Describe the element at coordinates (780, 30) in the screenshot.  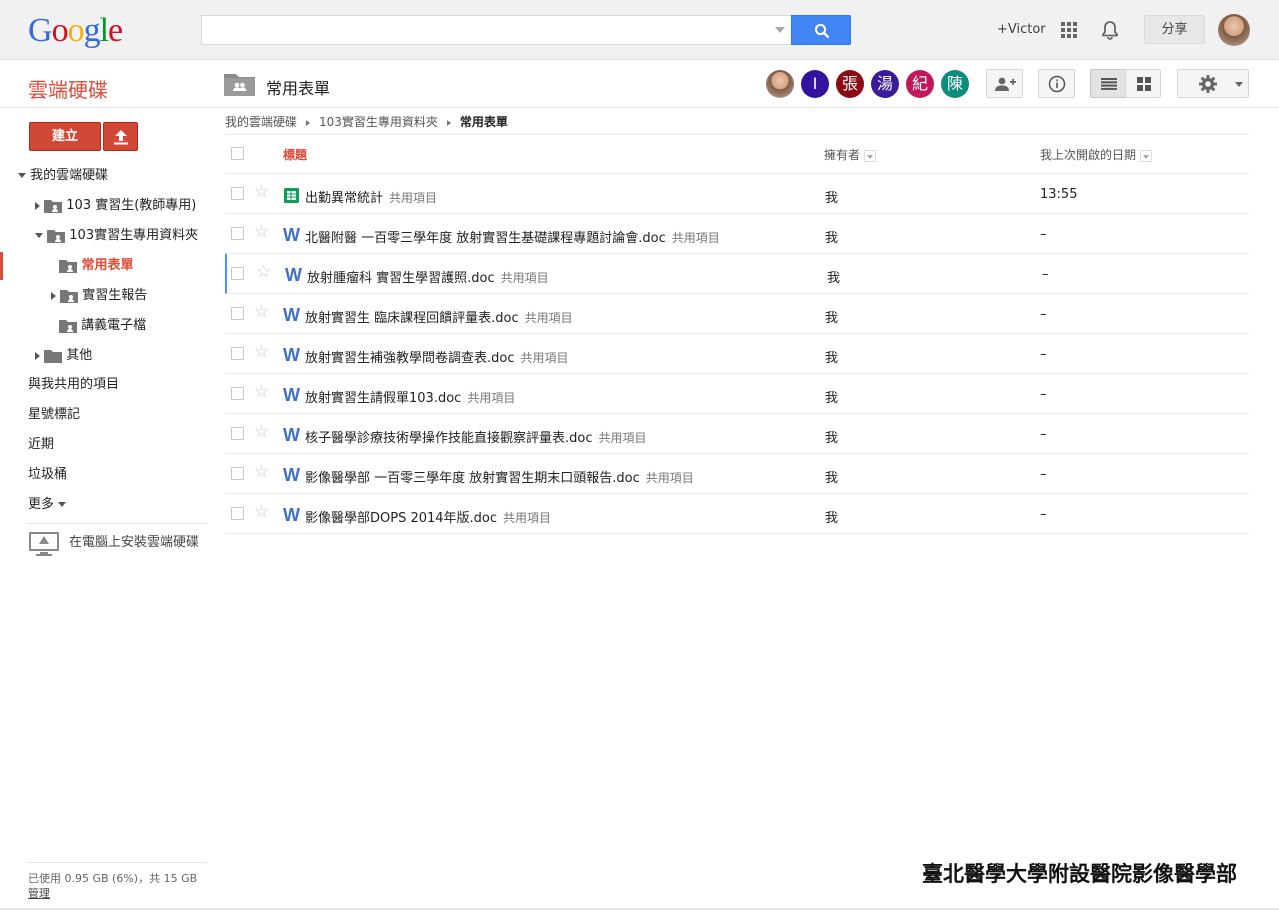
I see `search-options-dropdown-icon` at that location.